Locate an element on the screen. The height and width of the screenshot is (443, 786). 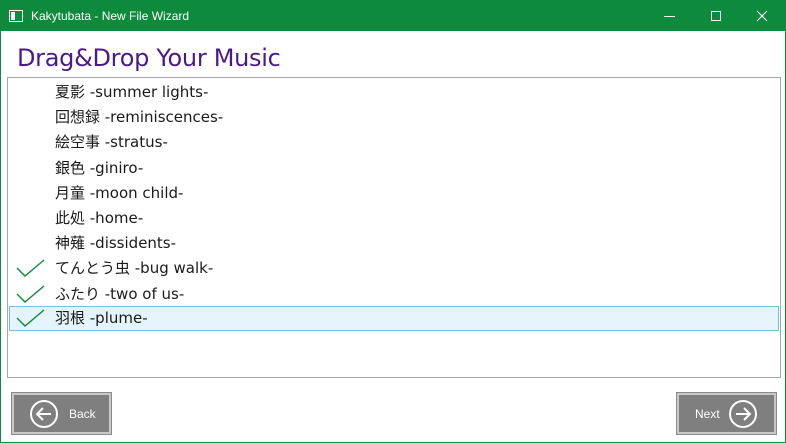
back-button-label: Back is located at coordinates (82, 414).